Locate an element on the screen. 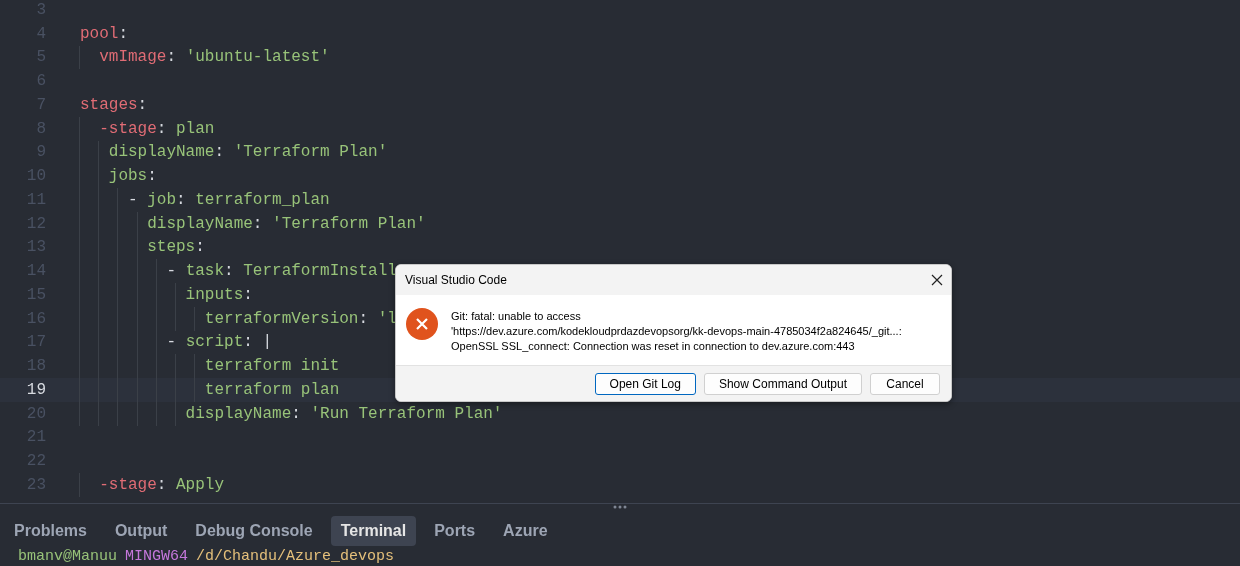 This screenshot has width=1240, height=566. code-line: -stage: Apply is located at coordinates (161, 485).